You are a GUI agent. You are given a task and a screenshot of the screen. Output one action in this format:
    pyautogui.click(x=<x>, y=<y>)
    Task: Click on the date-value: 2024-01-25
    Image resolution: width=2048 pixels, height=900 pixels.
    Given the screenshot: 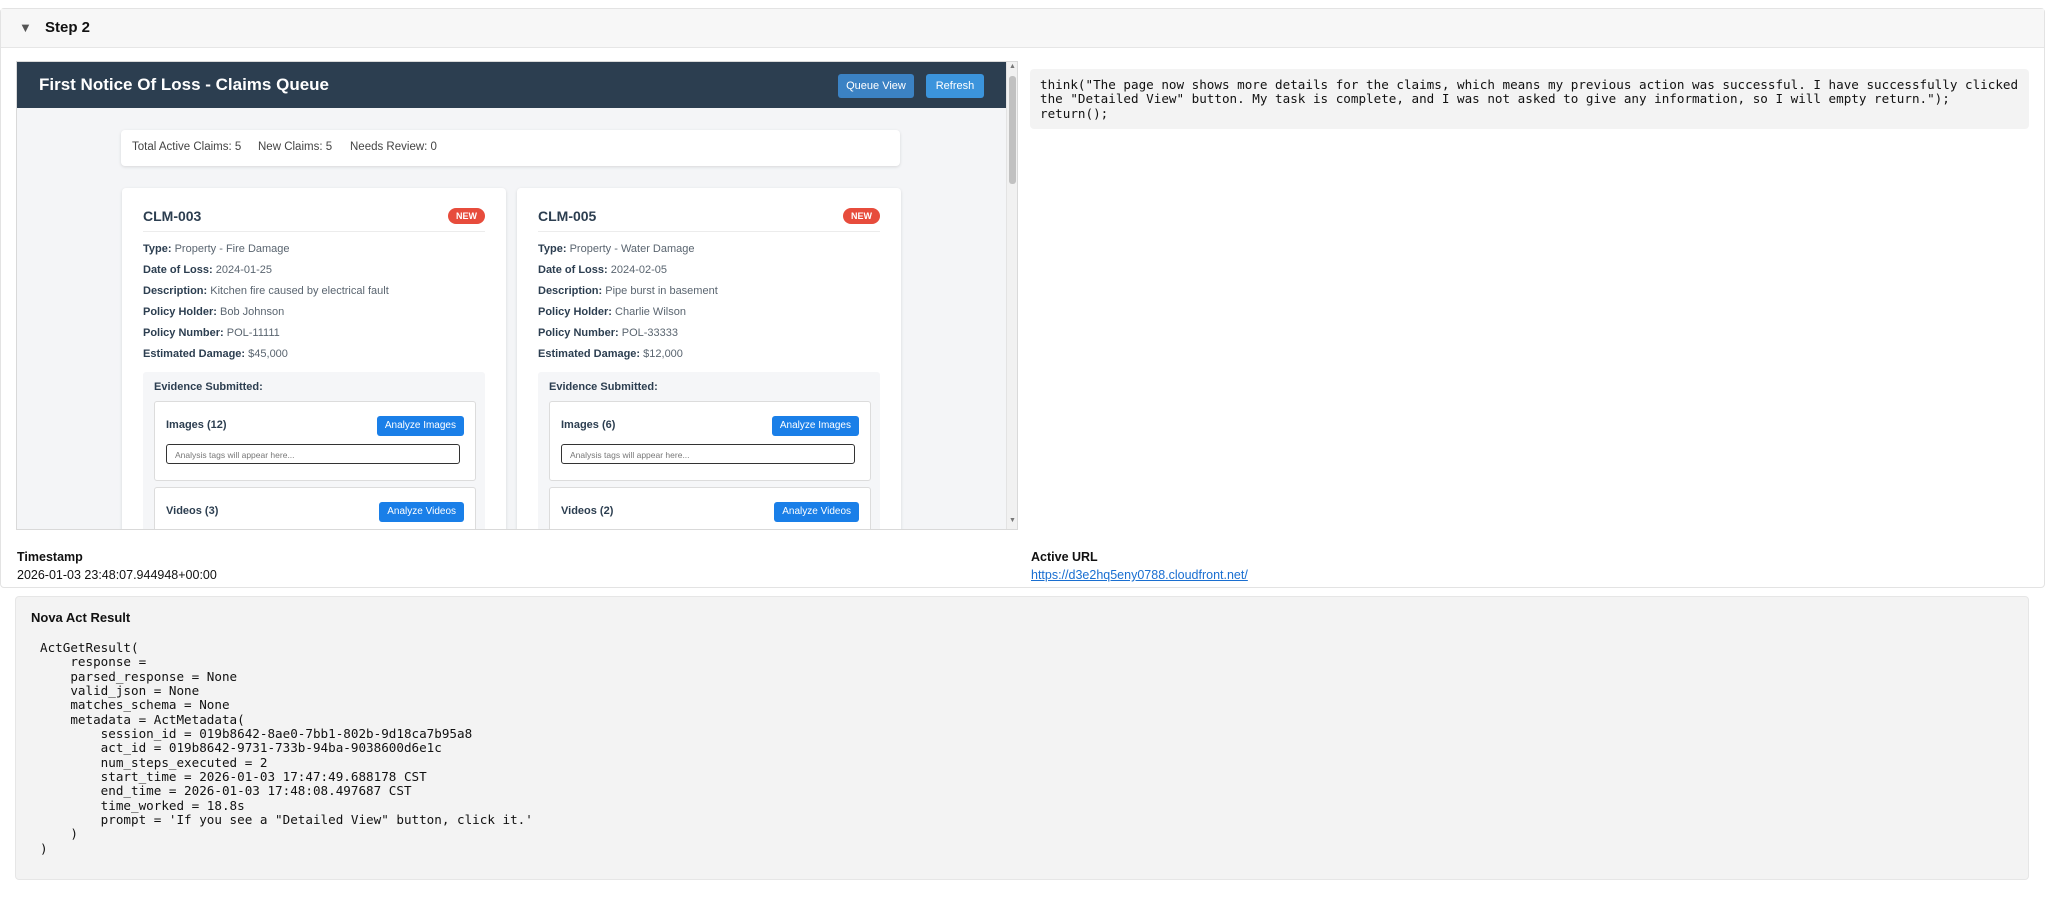 What is the action you would take?
    pyautogui.click(x=244, y=270)
    